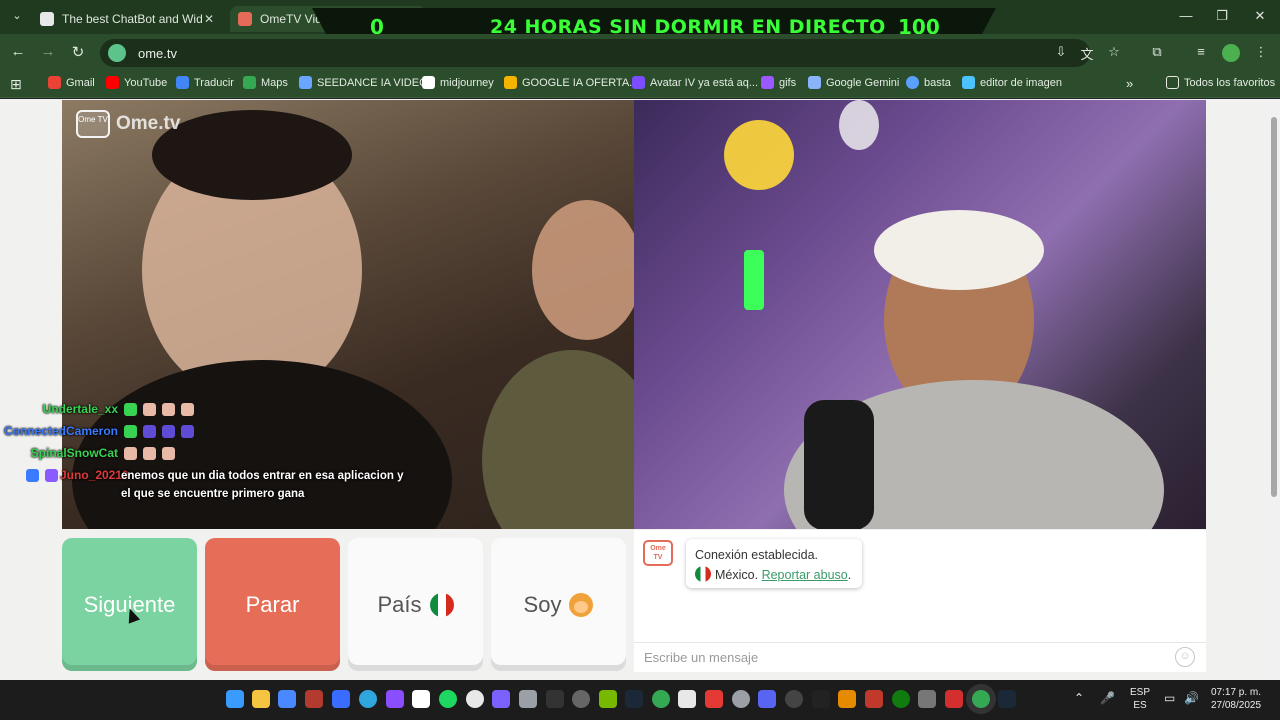 The image size is (1280, 720). Describe the element at coordinates (1220, 82) in the screenshot. I see `all-bookmarks-folder: Todos los favoritos` at that location.